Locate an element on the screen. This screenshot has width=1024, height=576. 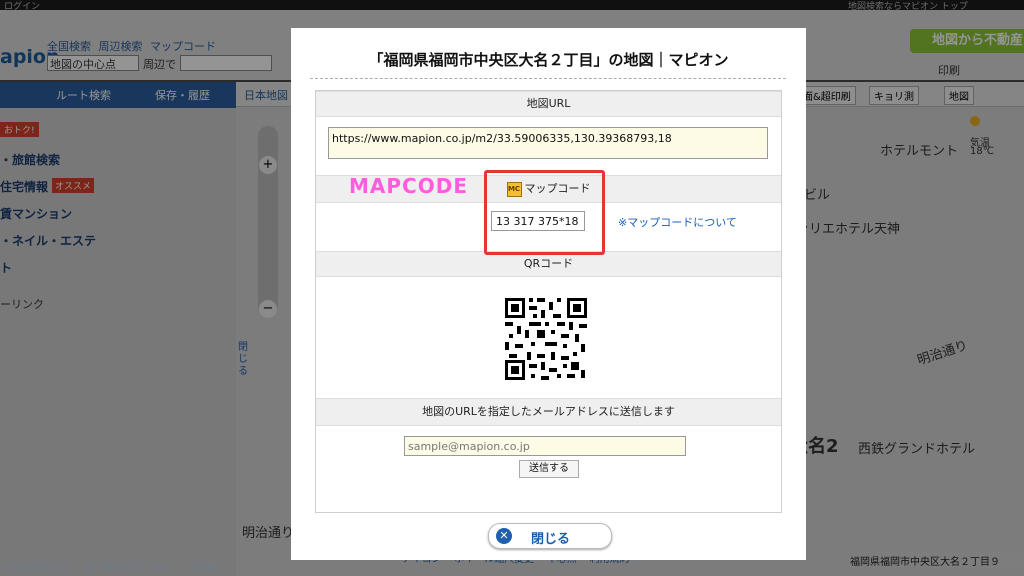
send-button: 送信する is located at coordinates (549, 469).